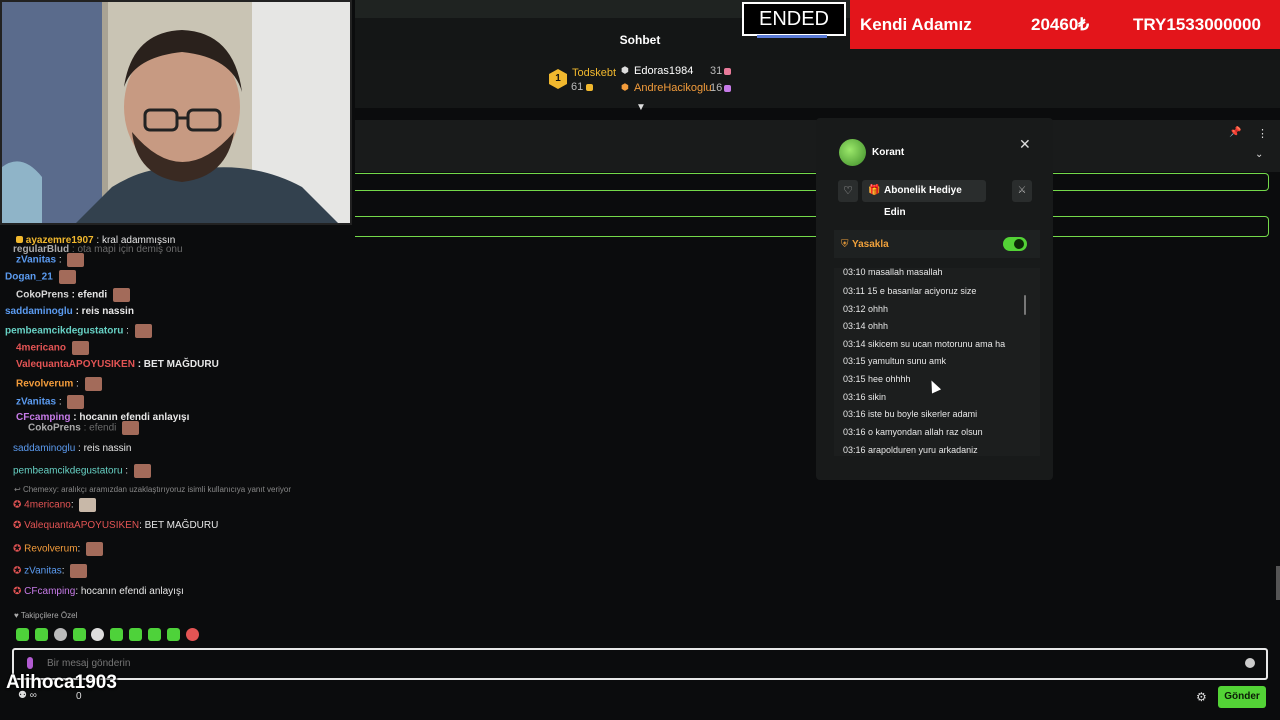 Image resolution: width=1280 pixels, height=720 pixels. What do you see at coordinates (1025, 305) in the screenshot?
I see `history-scrollbar` at bounding box center [1025, 305].